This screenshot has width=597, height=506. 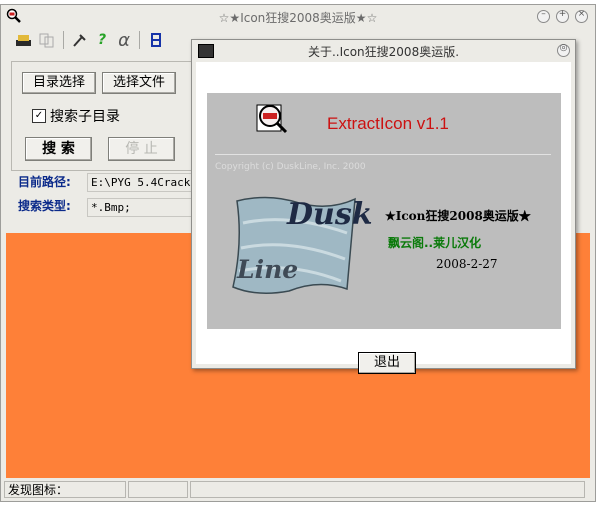 I want to click on minimize-icon: –, so click(x=543, y=16).